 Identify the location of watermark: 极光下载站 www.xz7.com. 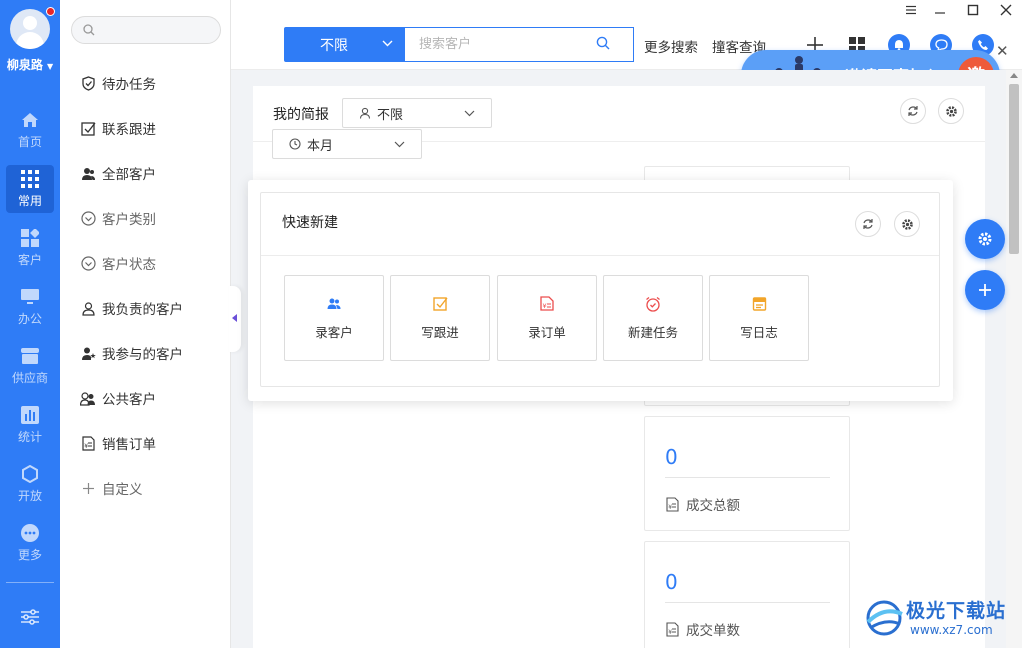
(942, 619).